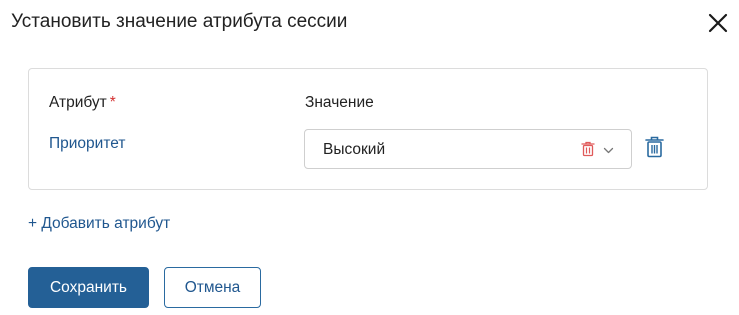  What do you see at coordinates (78, 102) in the screenshot?
I see `attribute-header-label: Атрибут` at bounding box center [78, 102].